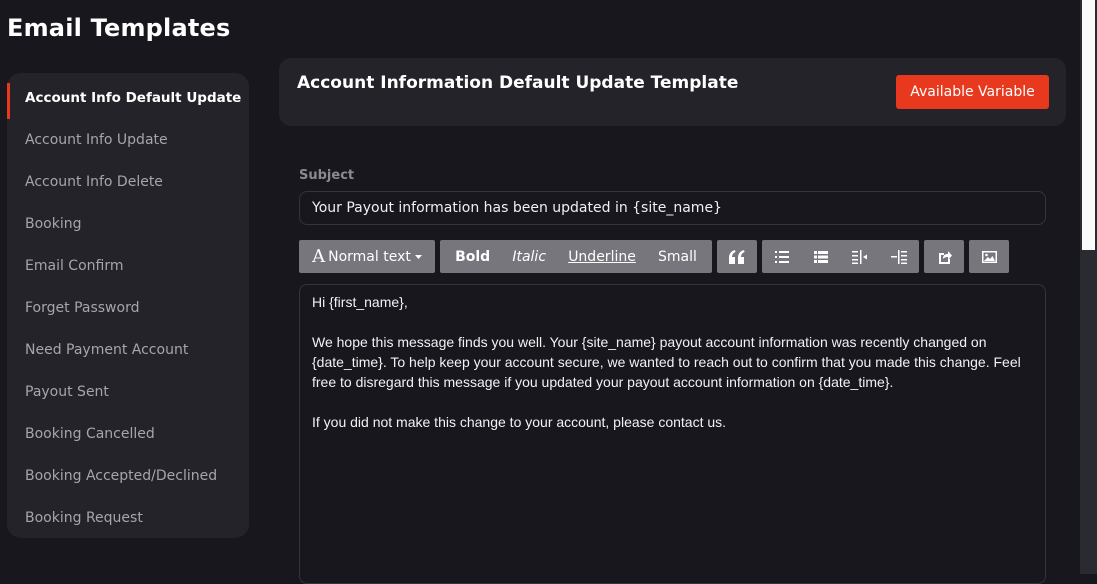  Describe the element at coordinates (1088, 125) in the screenshot. I see `scrollbar-thumb` at that location.